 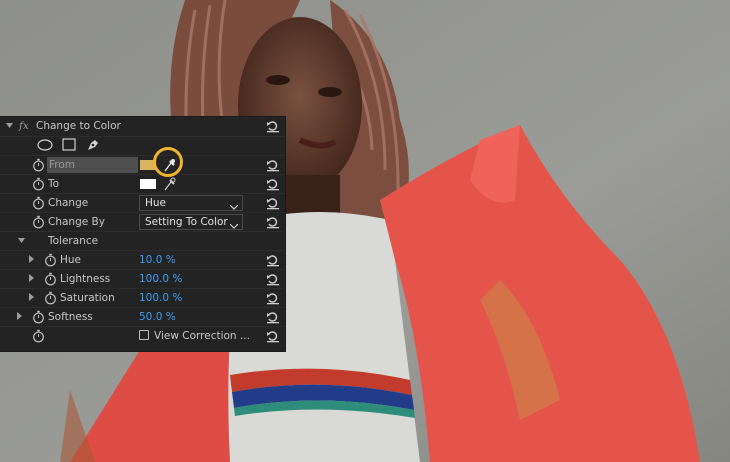 I want to click on change-by-dropdown-value: Setting To Color, so click(x=186, y=222).